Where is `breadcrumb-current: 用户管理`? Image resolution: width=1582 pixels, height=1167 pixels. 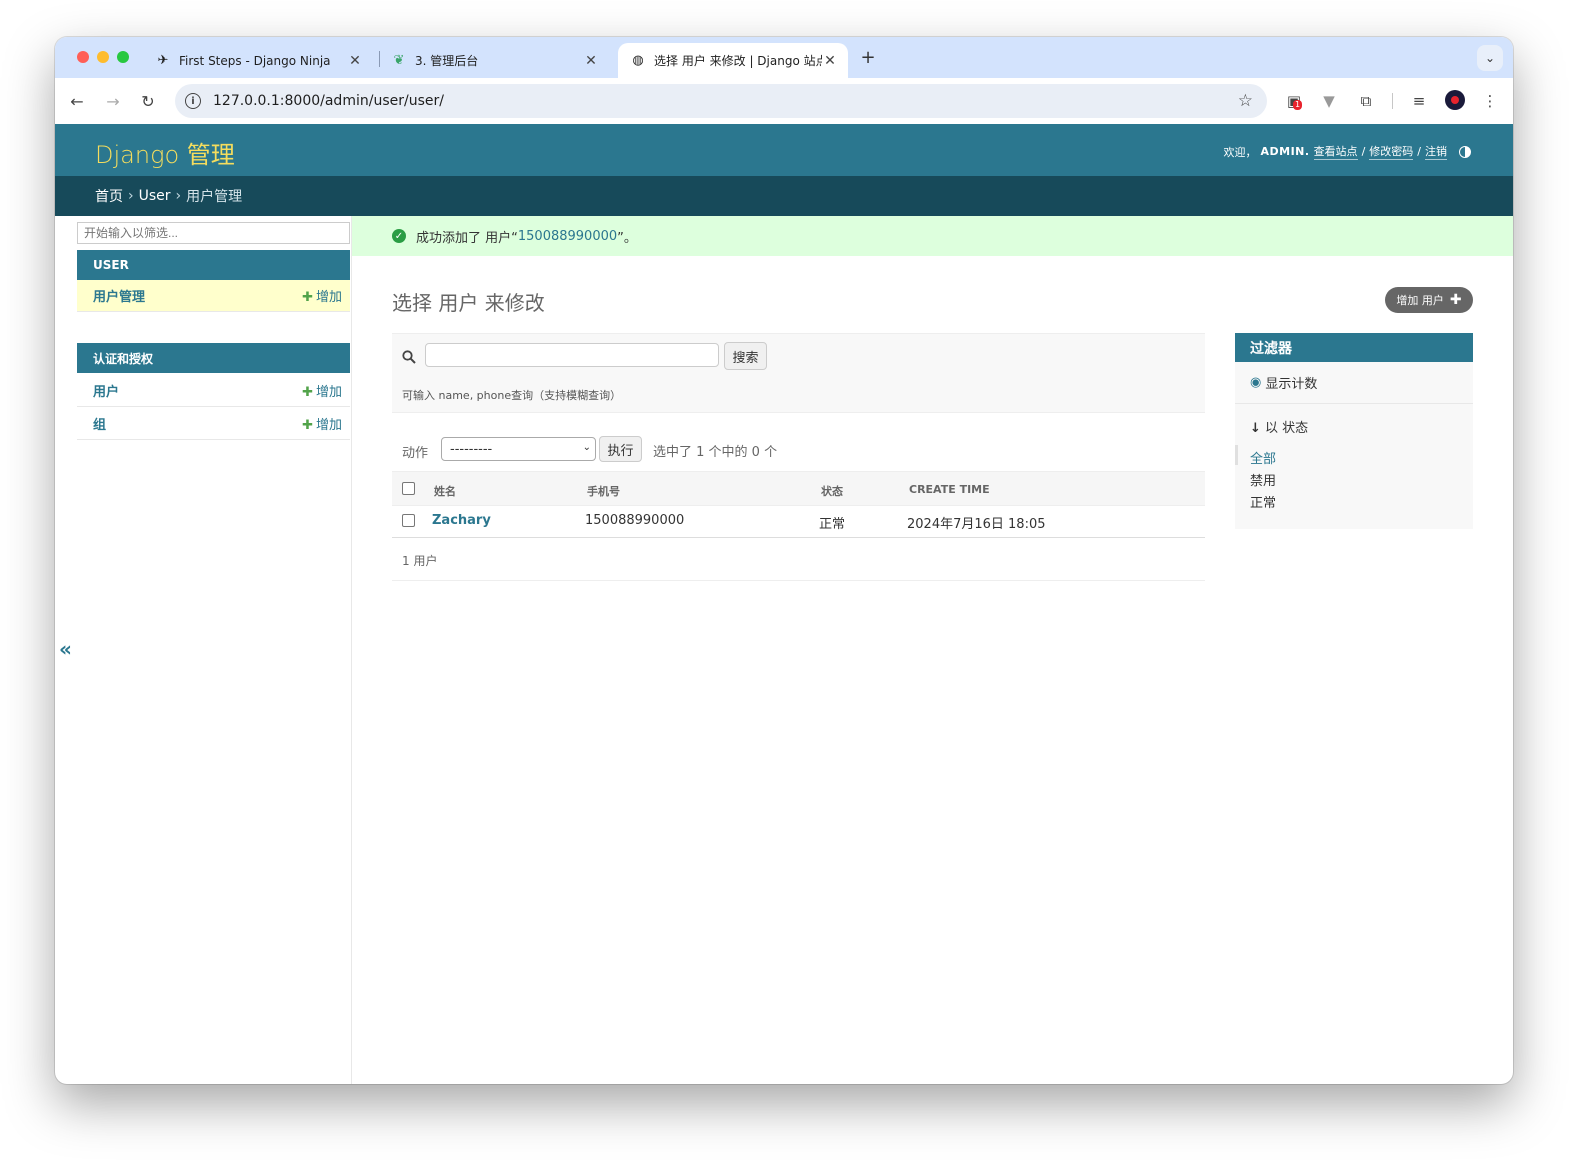
breadcrumb-current: 用户管理 is located at coordinates (214, 197).